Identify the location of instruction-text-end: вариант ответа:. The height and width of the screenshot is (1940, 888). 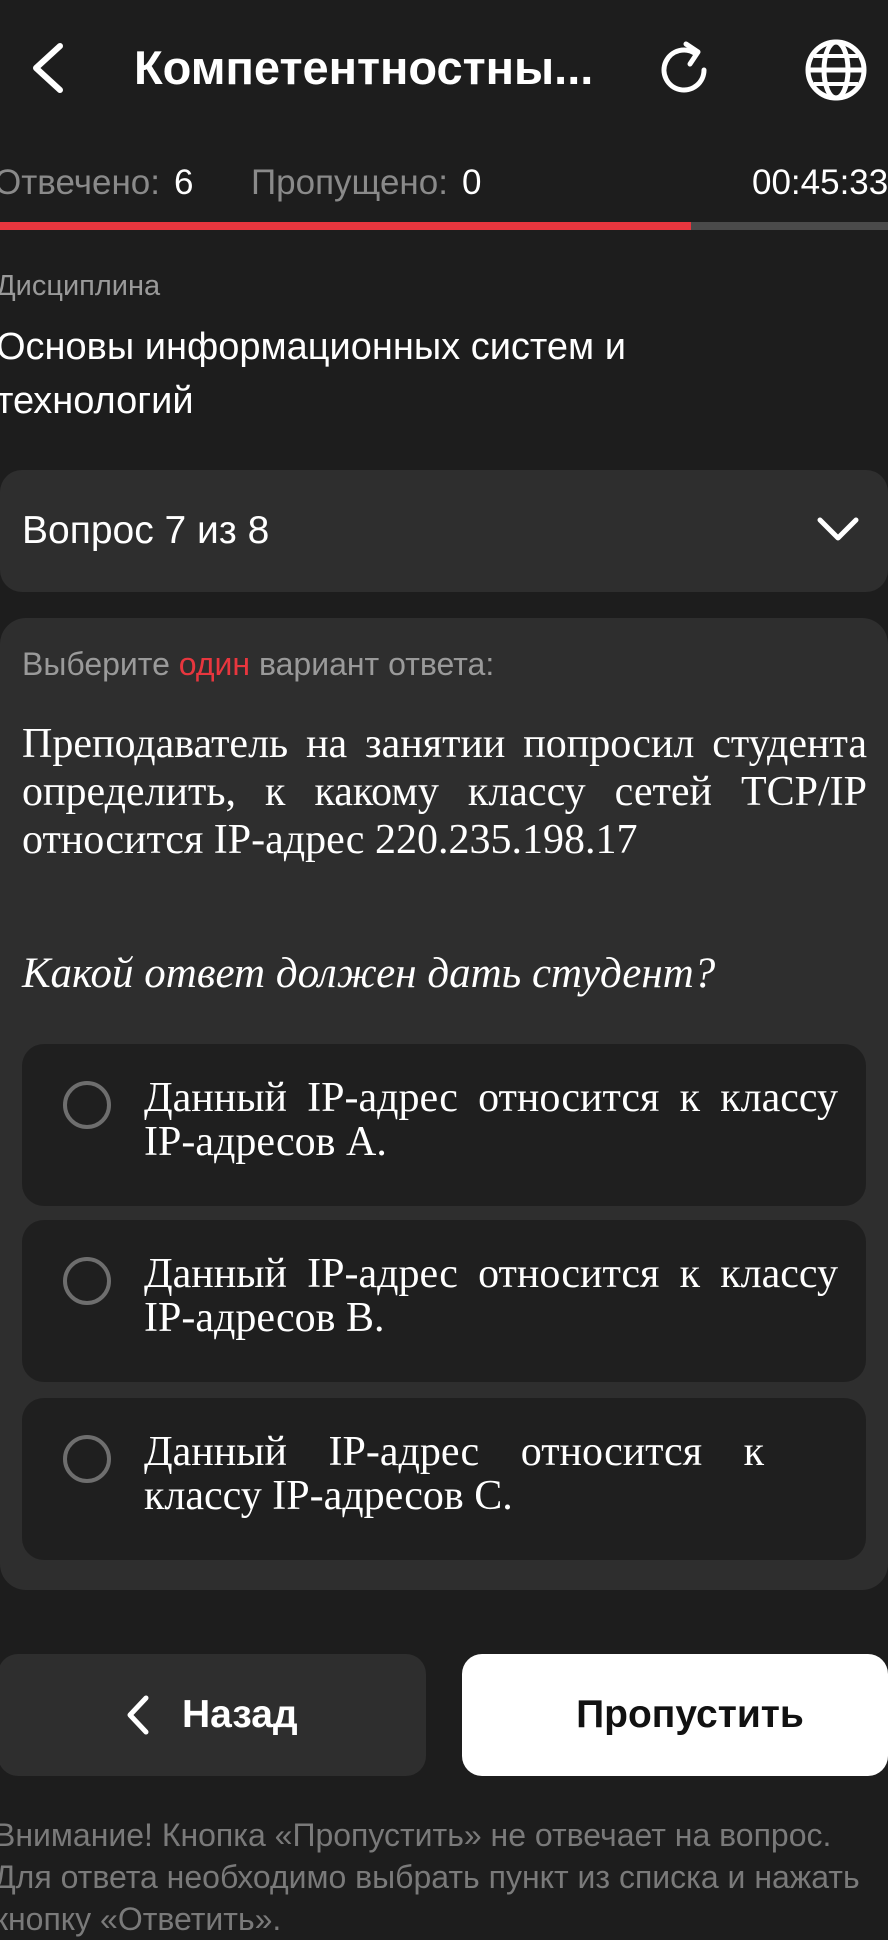
(372, 664).